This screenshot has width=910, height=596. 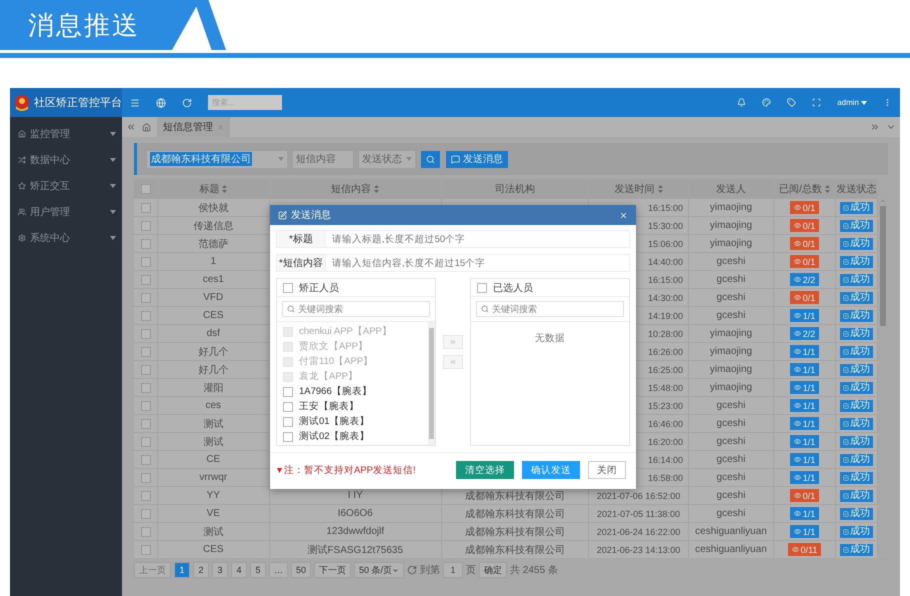 What do you see at coordinates (852, 102) in the screenshot?
I see `user-menu: admin` at bounding box center [852, 102].